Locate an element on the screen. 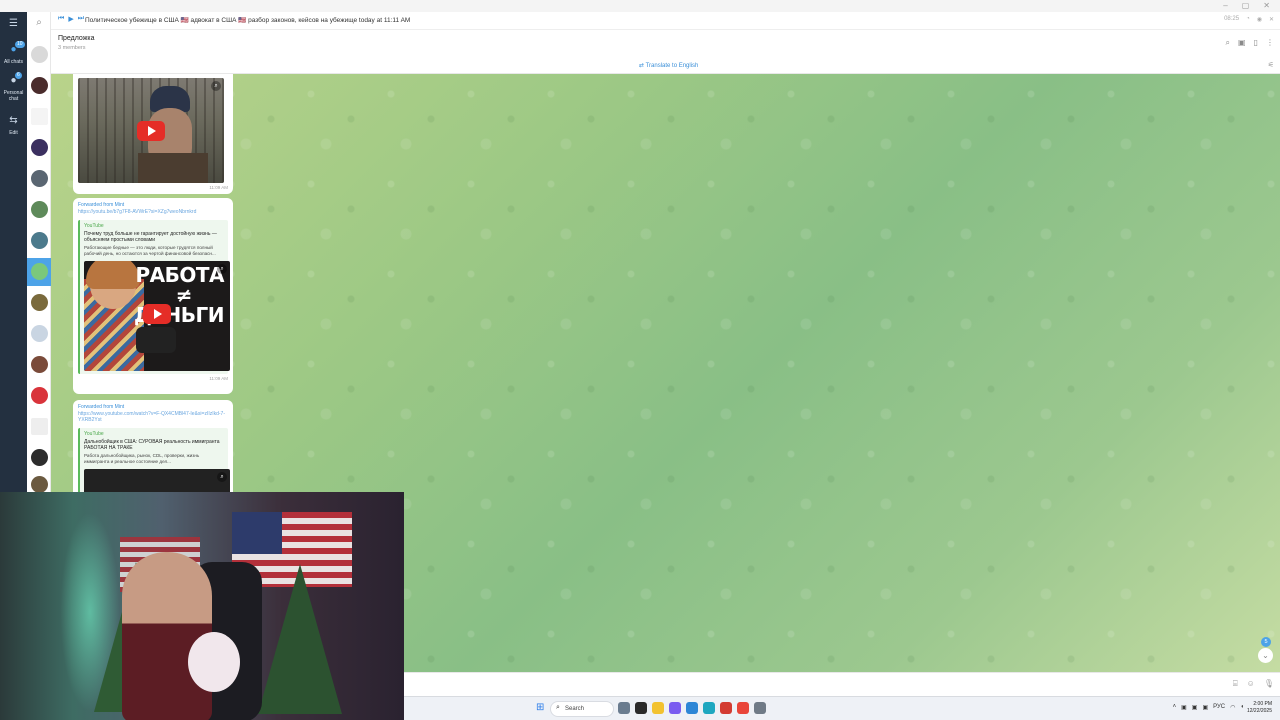  menu-button: ☰ is located at coordinates (13, 24).